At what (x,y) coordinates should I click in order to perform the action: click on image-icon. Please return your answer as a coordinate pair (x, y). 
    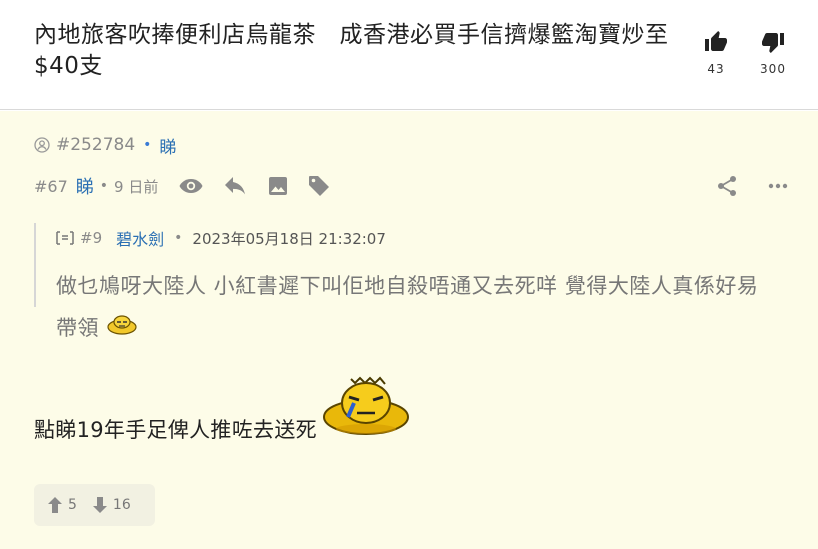
    Looking at the image, I should click on (278, 186).